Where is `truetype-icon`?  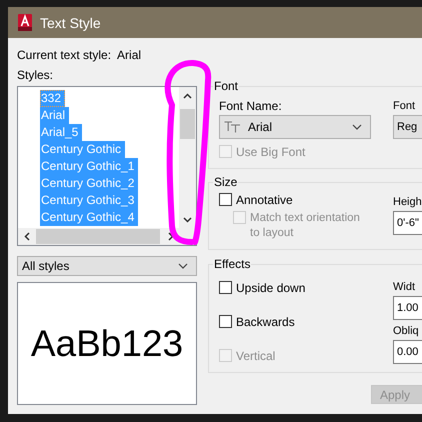 truetype-icon is located at coordinates (233, 127).